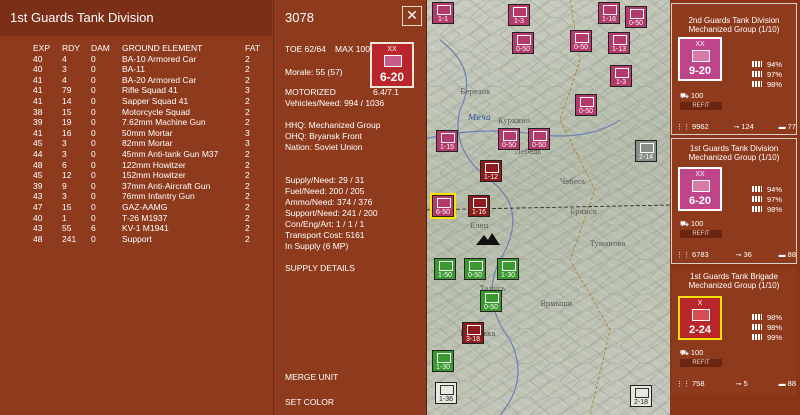 The image size is (800, 415). I want to click on men-count: 9962, so click(700, 126).